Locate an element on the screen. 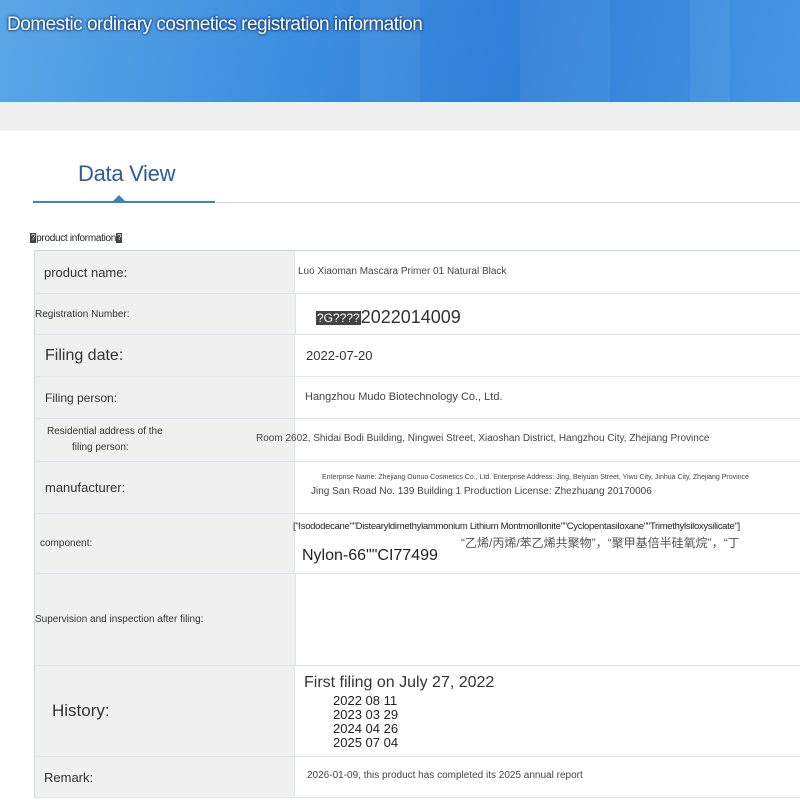 The image size is (800, 800). history-entry: 2024 04 26 is located at coordinates (366, 728).